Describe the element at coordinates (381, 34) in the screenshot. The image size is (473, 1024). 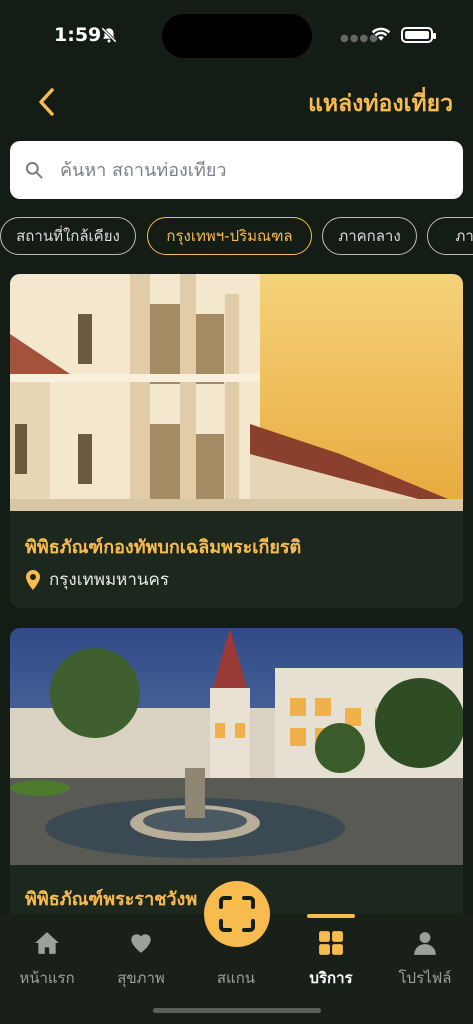
I see `wifi-icon` at that location.